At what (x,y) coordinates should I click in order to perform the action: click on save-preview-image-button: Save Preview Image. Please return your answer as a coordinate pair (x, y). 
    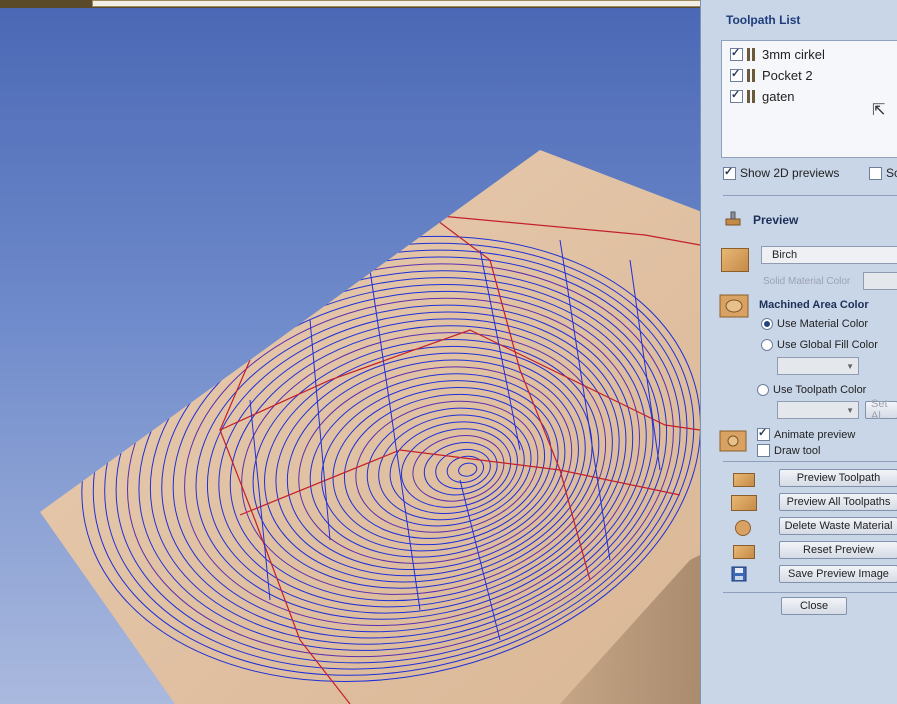
    Looking at the image, I should click on (838, 574).